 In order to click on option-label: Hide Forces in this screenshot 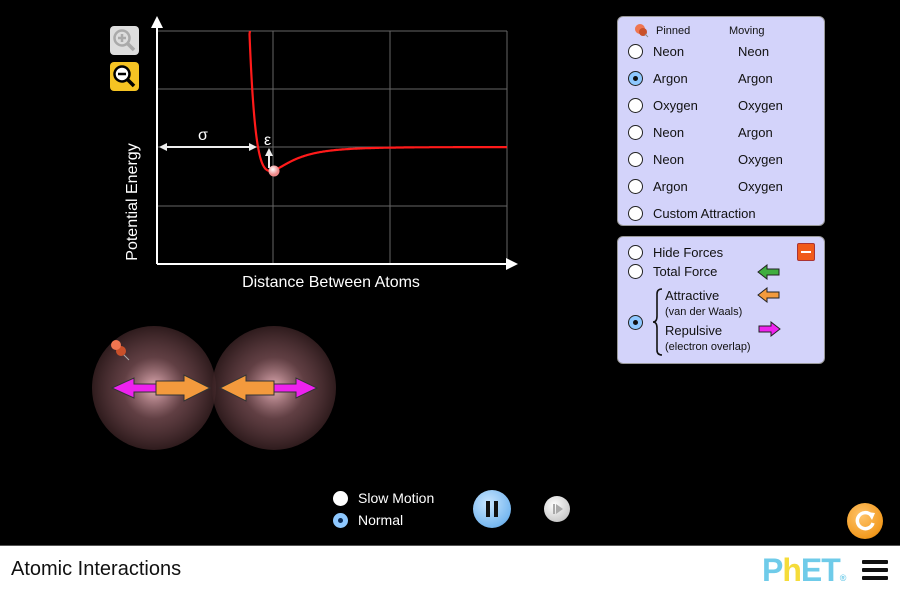, I will do `click(688, 252)`.